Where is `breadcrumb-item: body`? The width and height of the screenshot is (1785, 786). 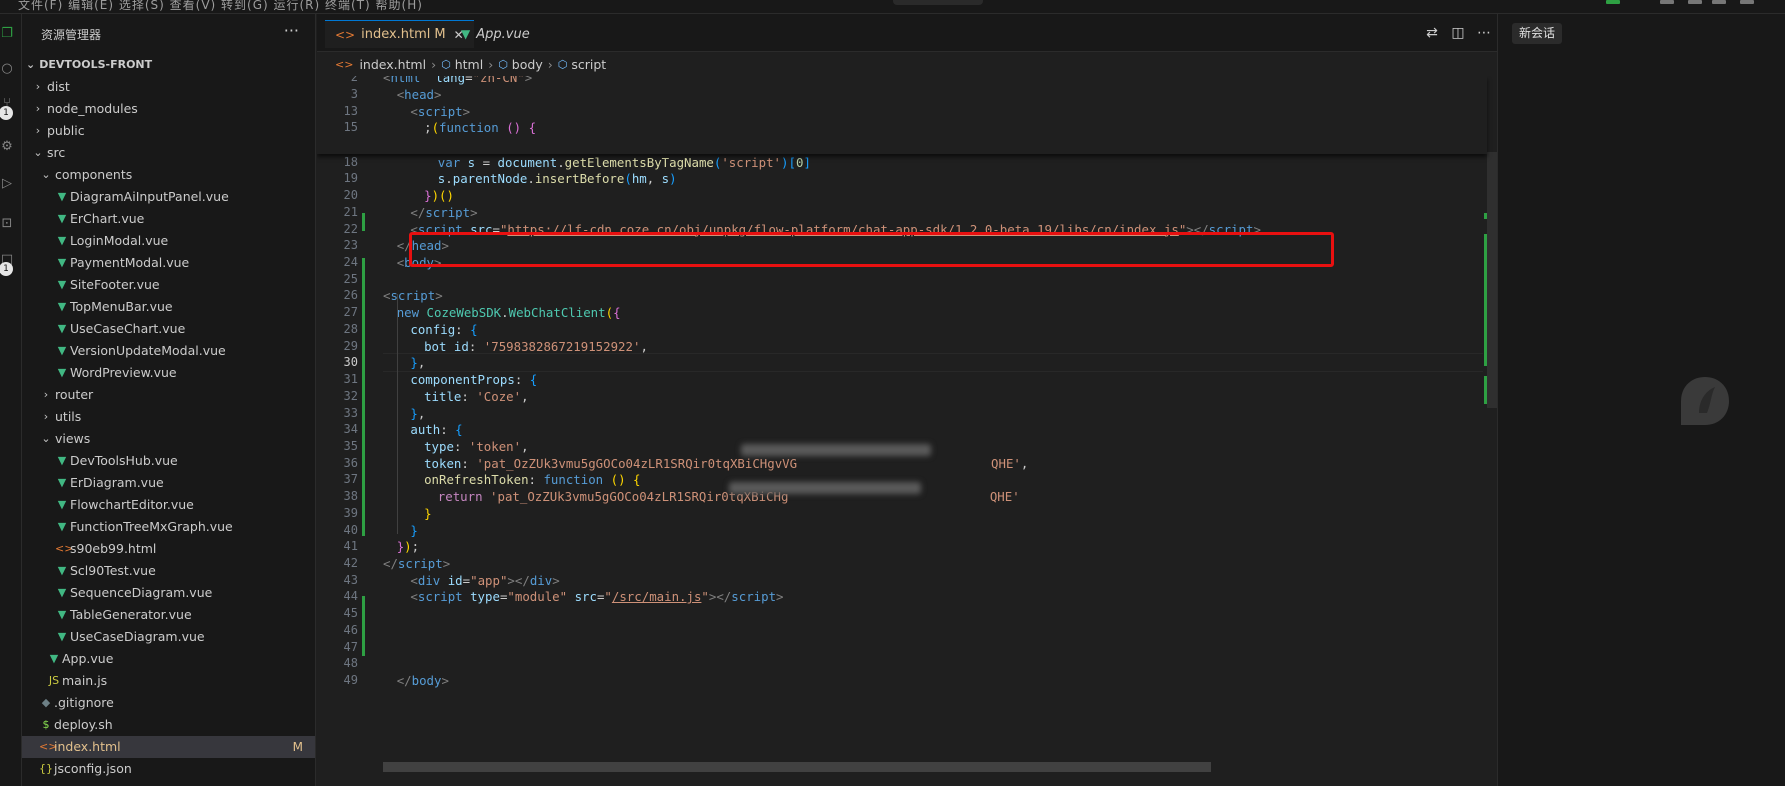
breadcrumb-item: body is located at coordinates (527, 64).